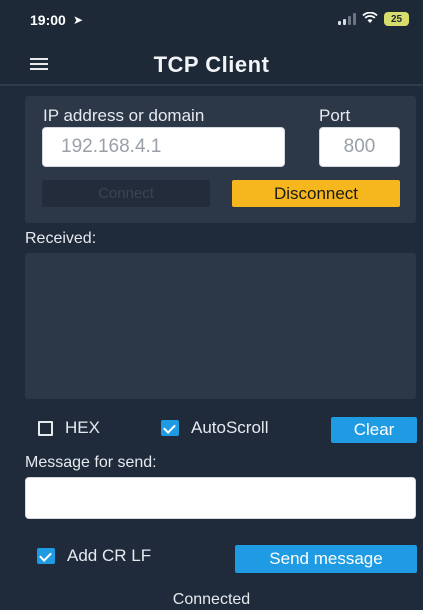  I want to click on page-title: TCP Client, so click(211, 64).